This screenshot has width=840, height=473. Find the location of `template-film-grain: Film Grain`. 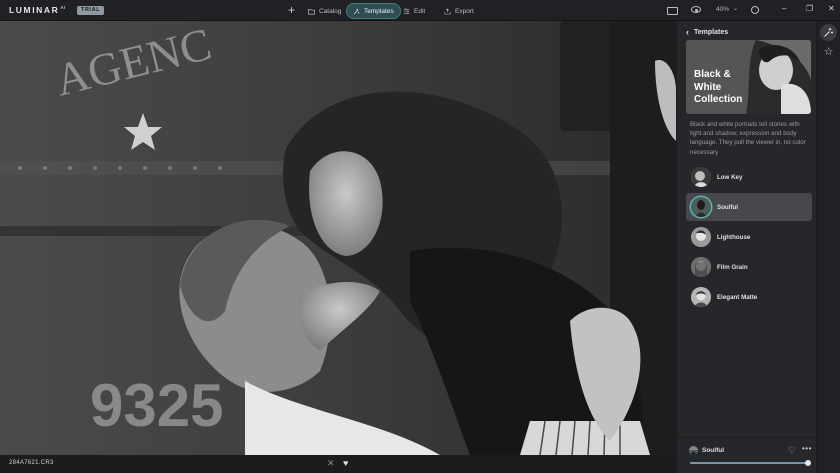

template-film-grain: Film Grain is located at coordinates (749, 267).